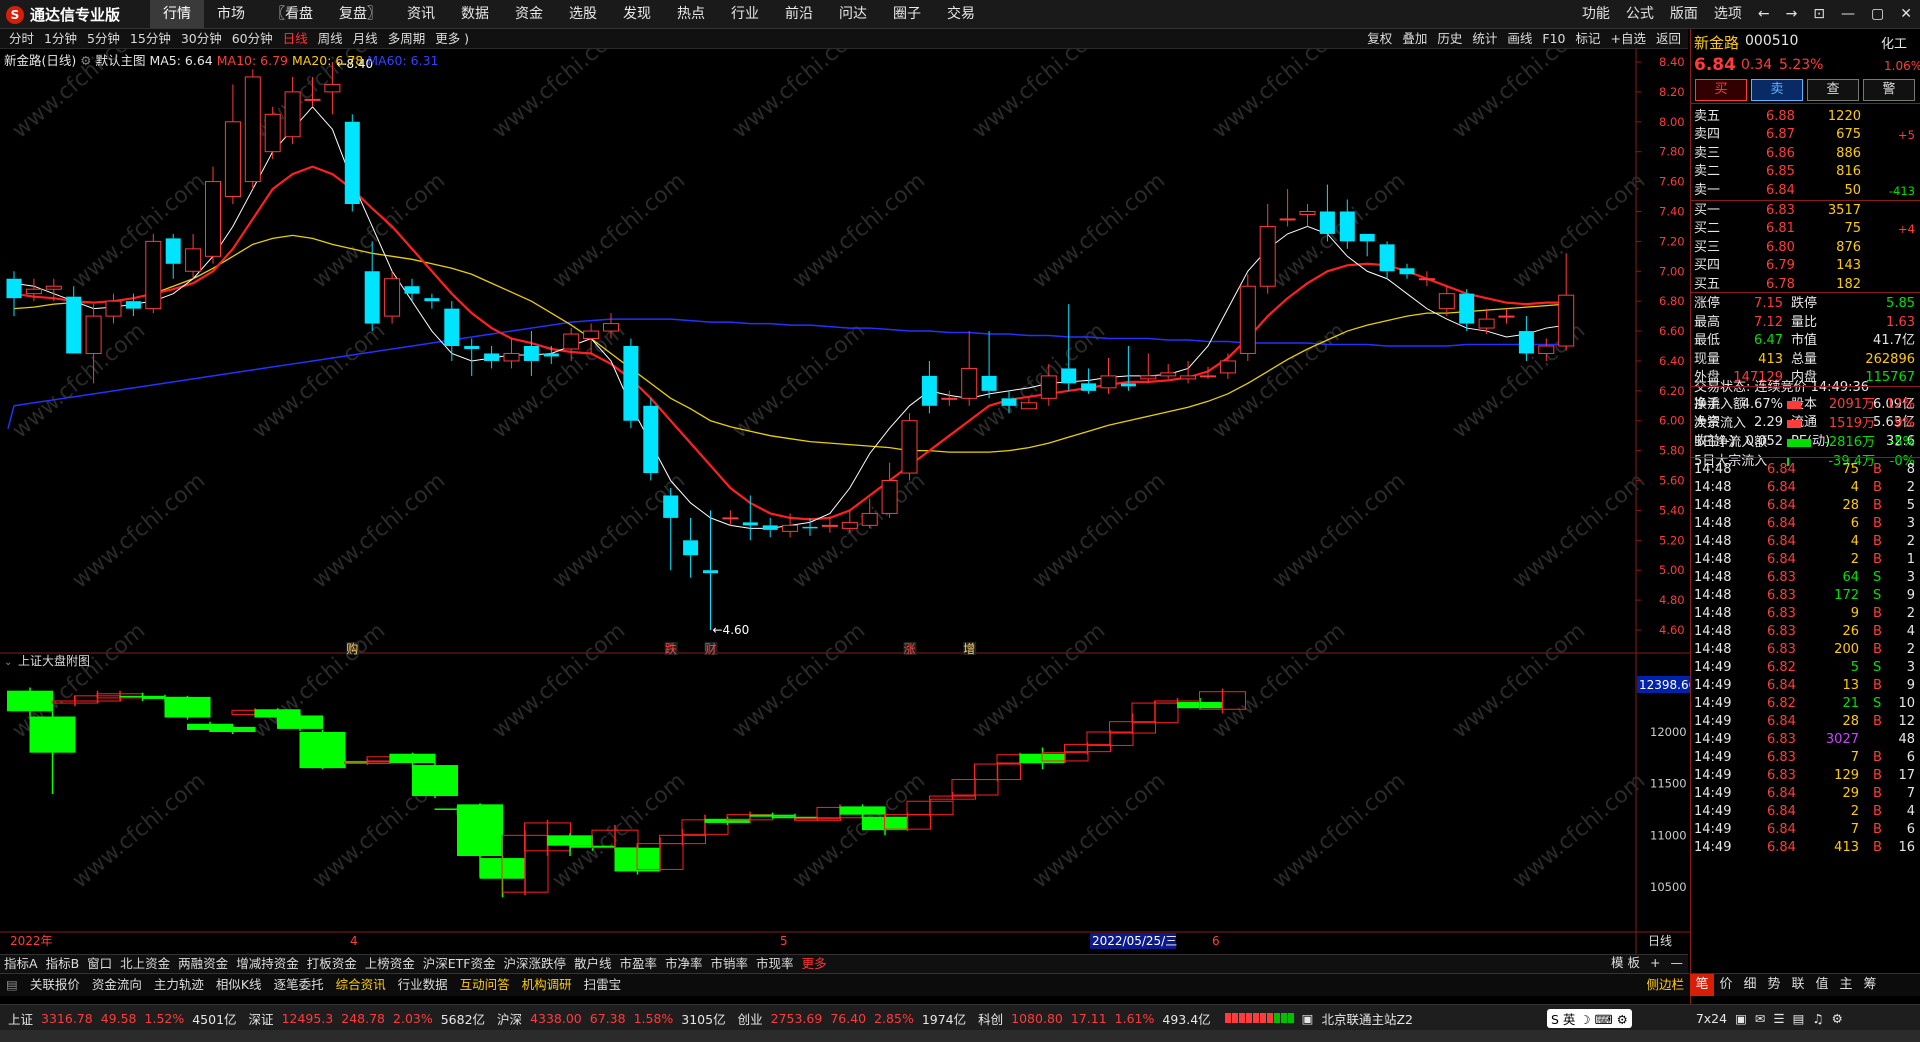 Image resolution: width=1920 pixels, height=1042 pixels. What do you see at coordinates (1833, 90) in the screenshot?
I see `trade-button-2: 查` at bounding box center [1833, 90].